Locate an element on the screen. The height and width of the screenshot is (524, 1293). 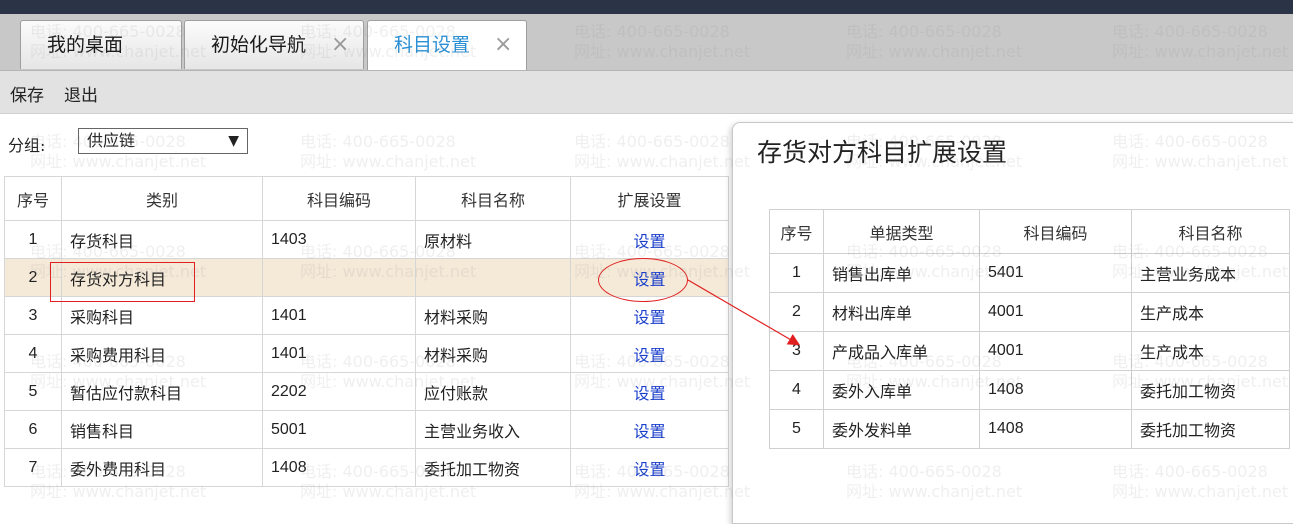
row-number: 7 is located at coordinates (33, 467).